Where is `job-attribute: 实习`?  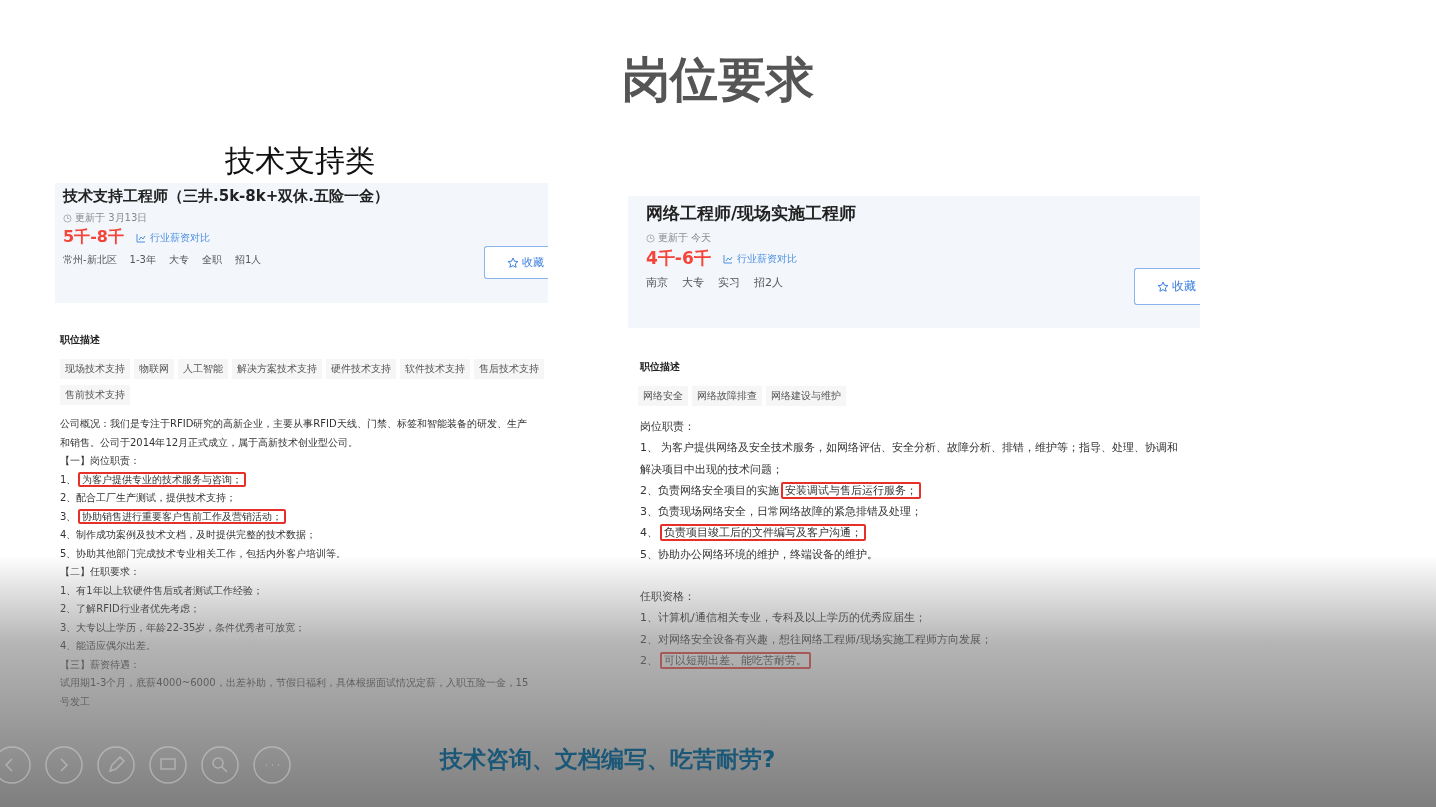
job-attribute: 实习 is located at coordinates (729, 282).